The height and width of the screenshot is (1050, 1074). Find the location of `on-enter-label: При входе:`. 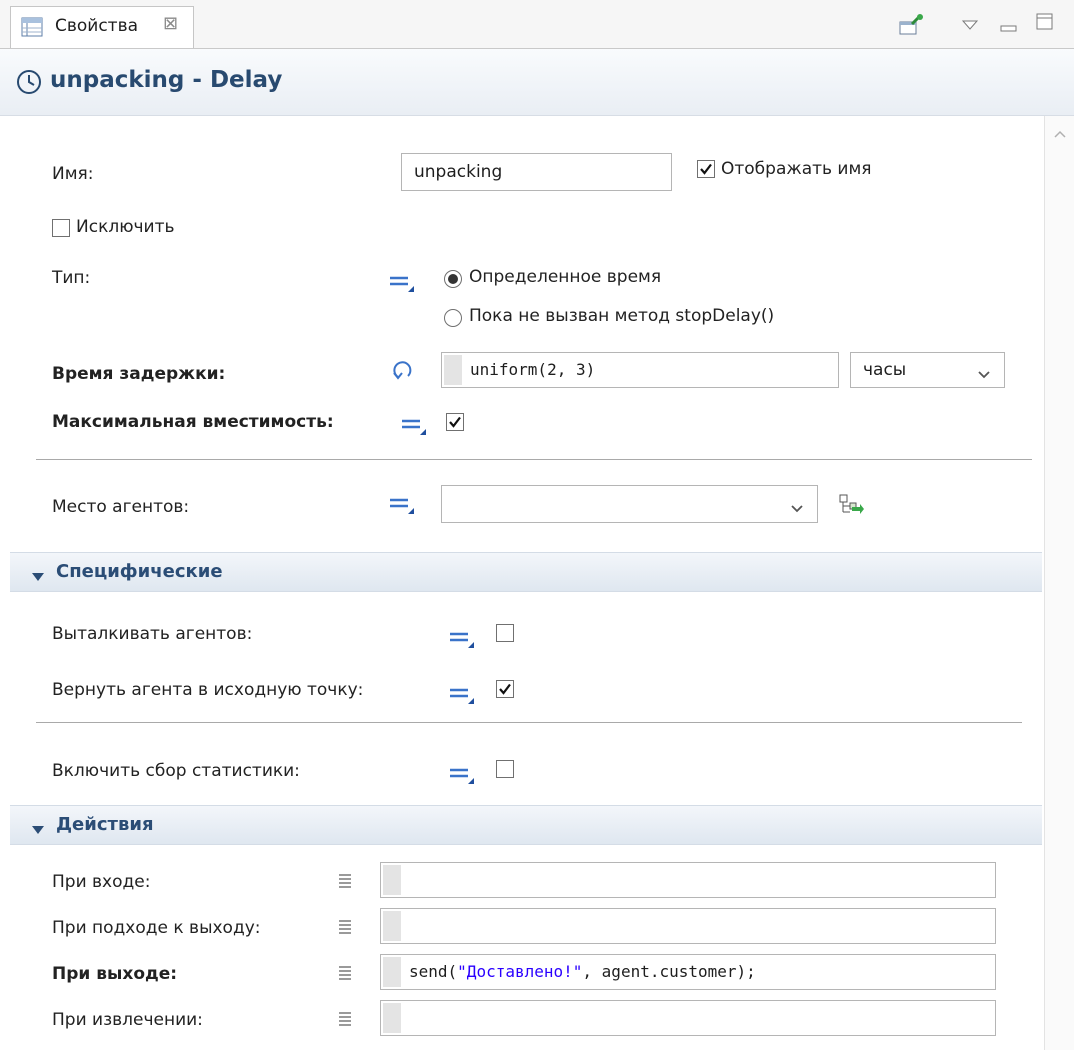

on-enter-label: При входе: is located at coordinates (101, 882).